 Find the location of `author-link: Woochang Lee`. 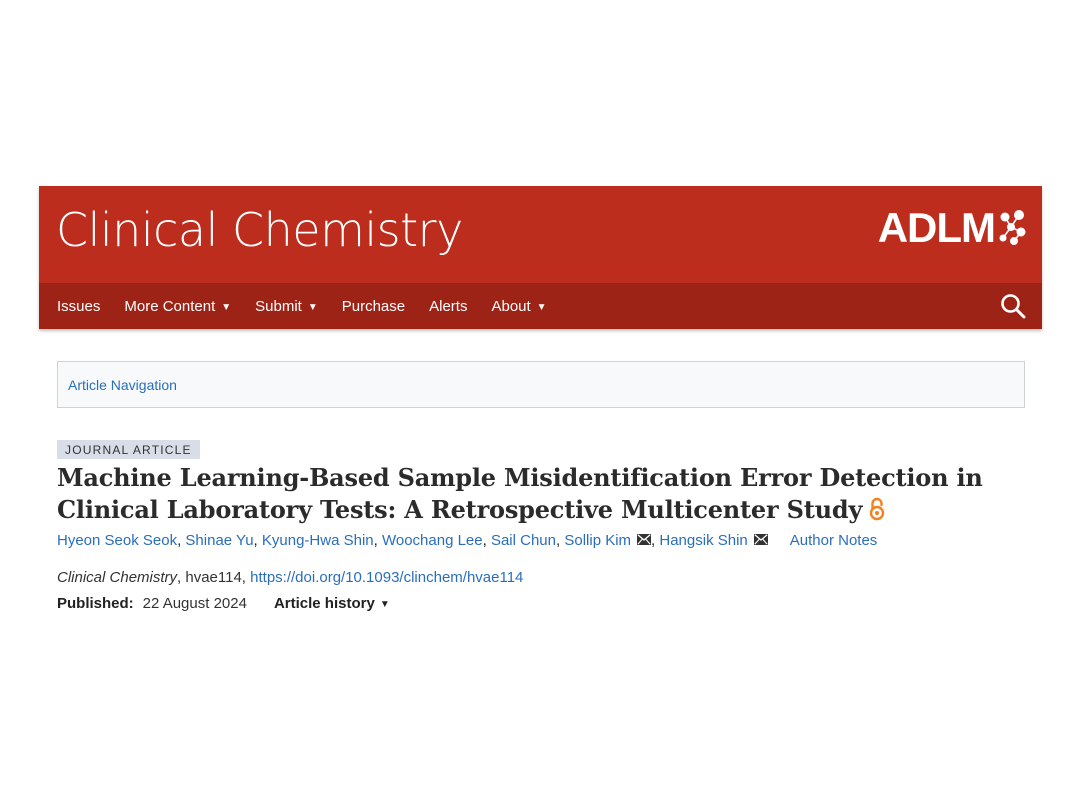

author-link: Woochang Lee is located at coordinates (432, 540).